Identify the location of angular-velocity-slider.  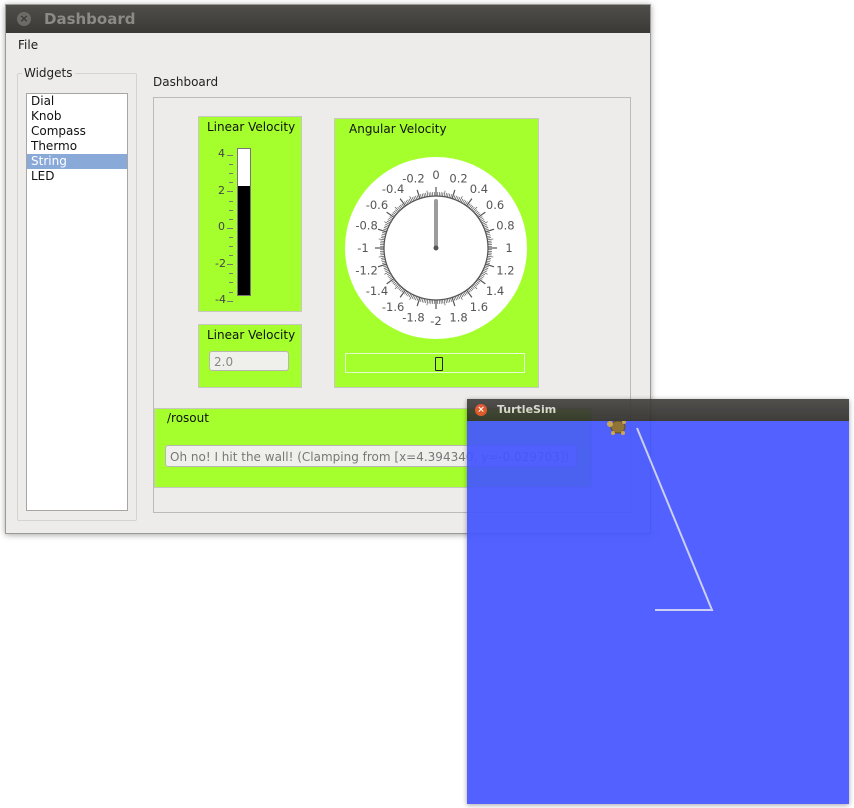
(435, 363).